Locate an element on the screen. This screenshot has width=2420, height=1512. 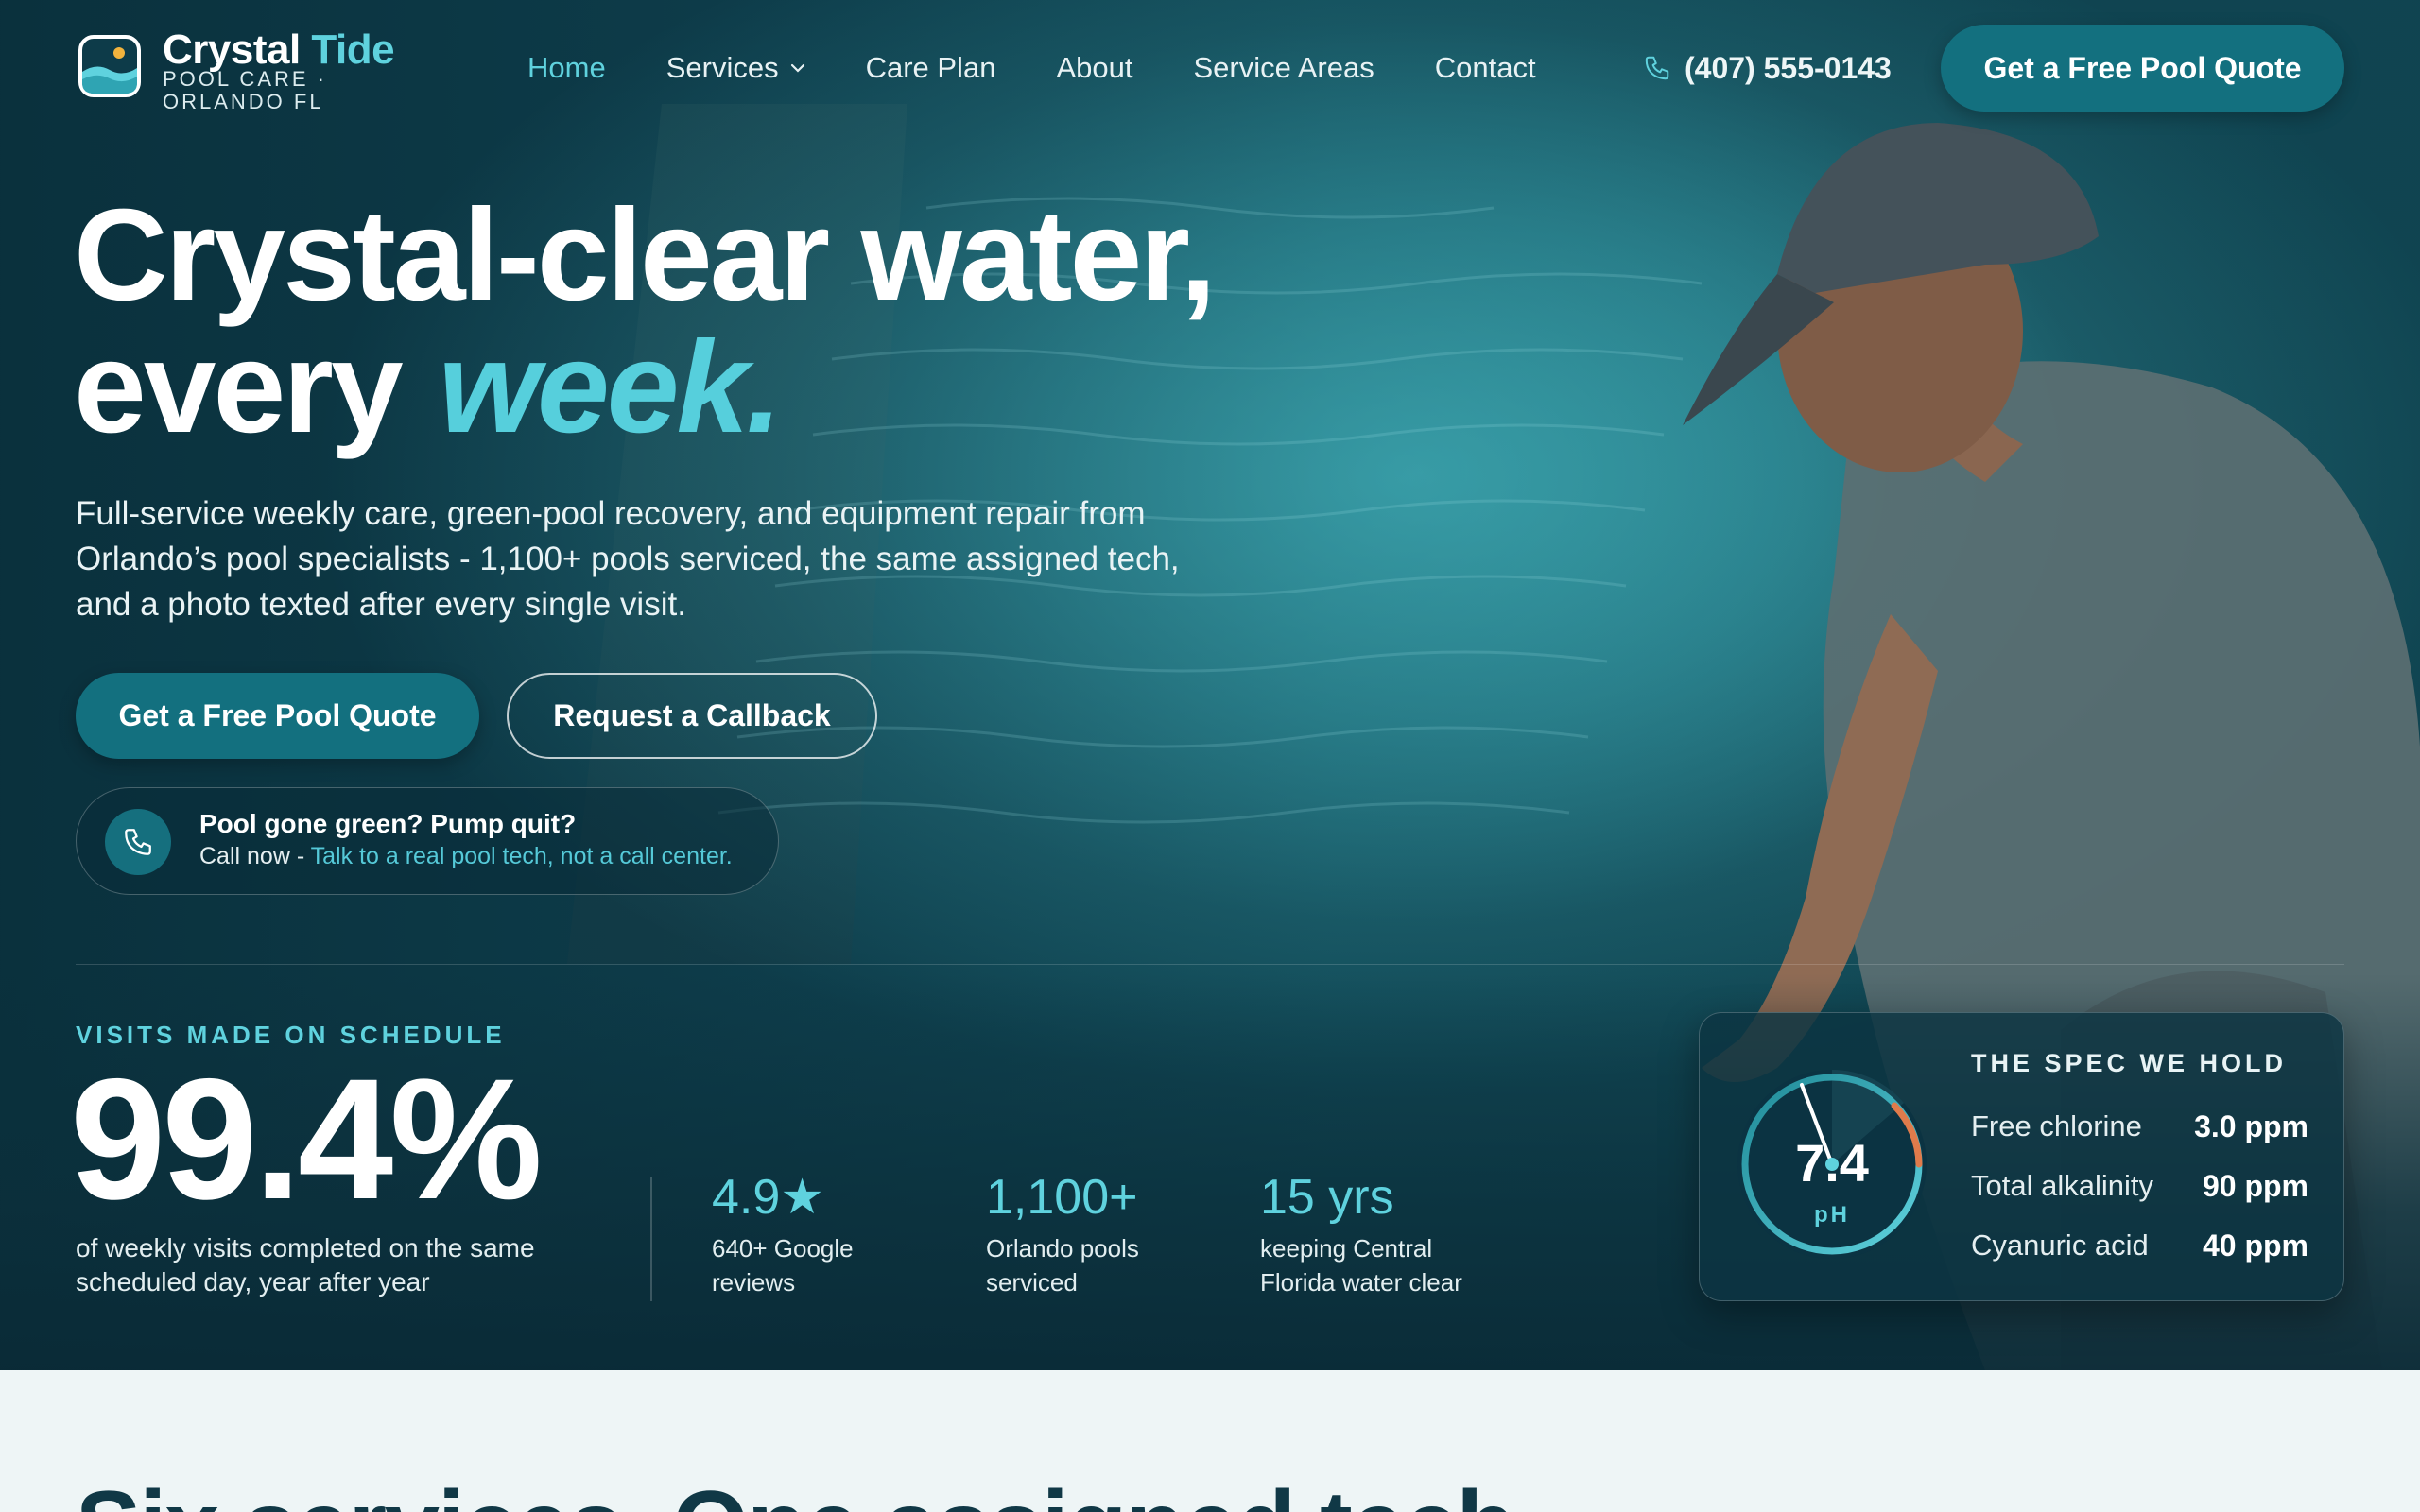
nav-home-label: Home is located at coordinates (566, 67).